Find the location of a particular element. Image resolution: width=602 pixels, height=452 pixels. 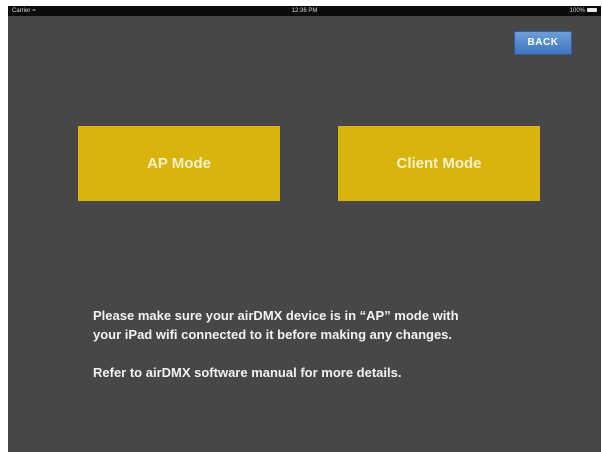

status-right: 100% is located at coordinates (583, 11).